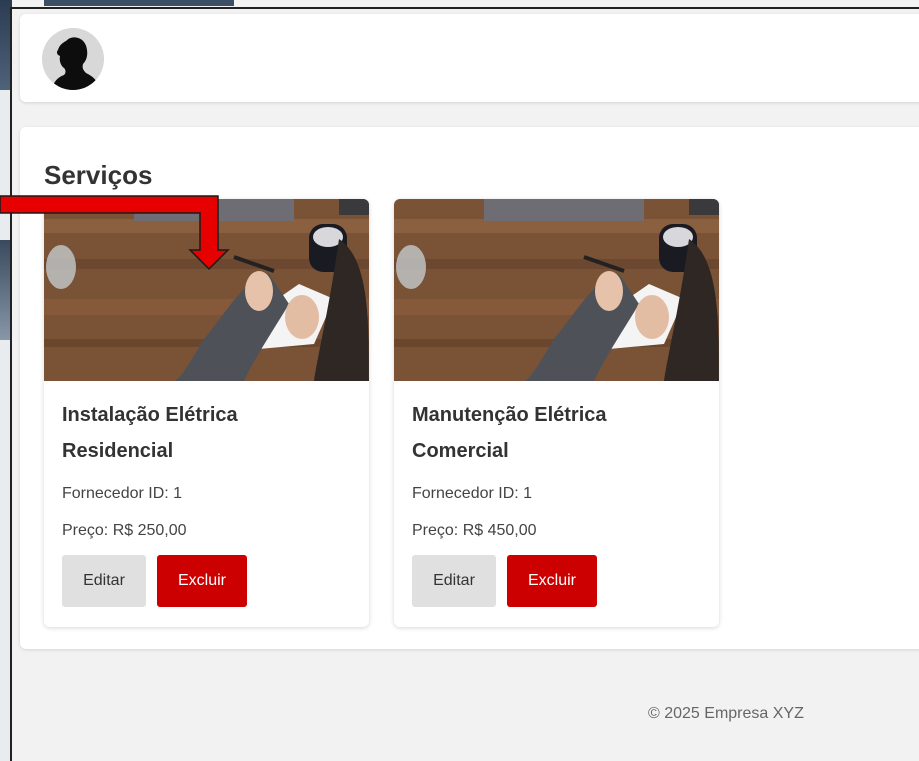 The height and width of the screenshot is (761, 919). What do you see at coordinates (98, 175) in the screenshot?
I see `section-title: Serviços` at bounding box center [98, 175].